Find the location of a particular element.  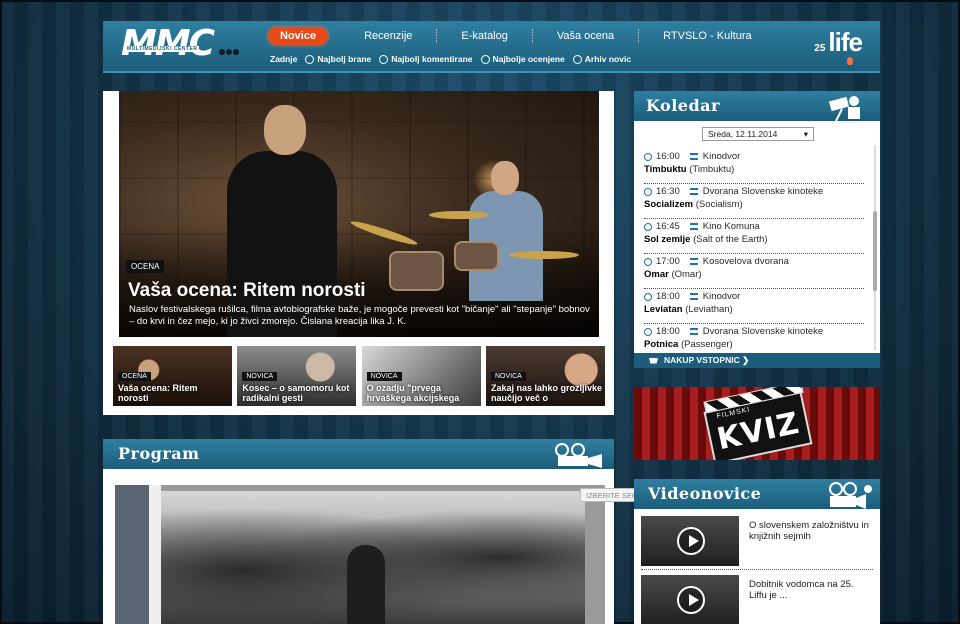

event-original-title: (Socialism) is located at coordinates (719, 204).